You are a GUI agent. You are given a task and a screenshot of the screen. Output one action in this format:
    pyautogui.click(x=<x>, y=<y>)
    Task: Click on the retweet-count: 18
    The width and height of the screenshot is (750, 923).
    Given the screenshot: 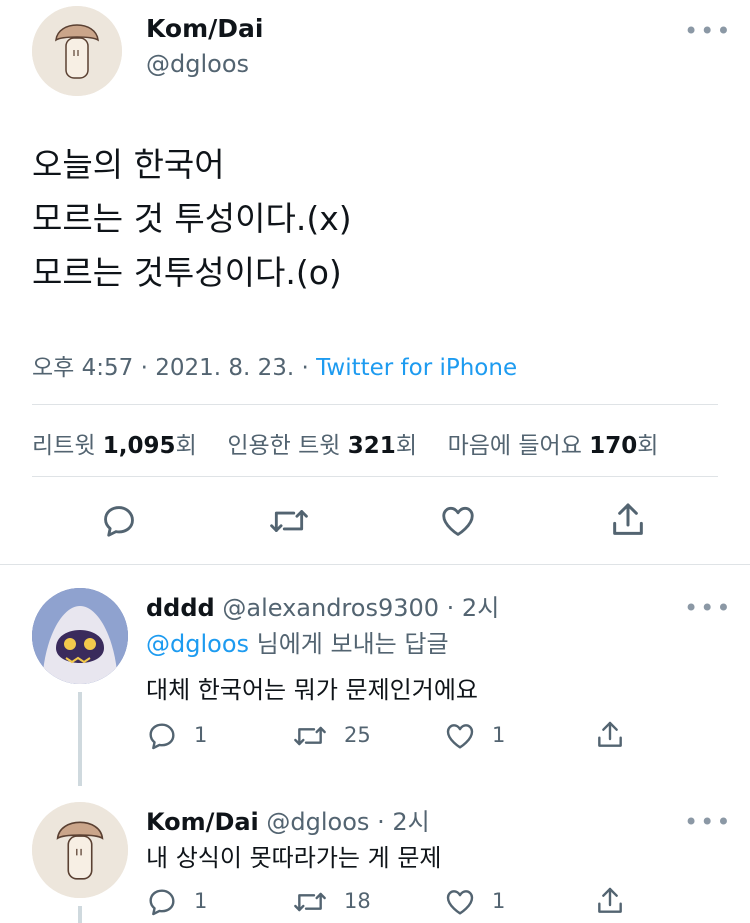 What is the action you would take?
    pyautogui.click(x=357, y=901)
    